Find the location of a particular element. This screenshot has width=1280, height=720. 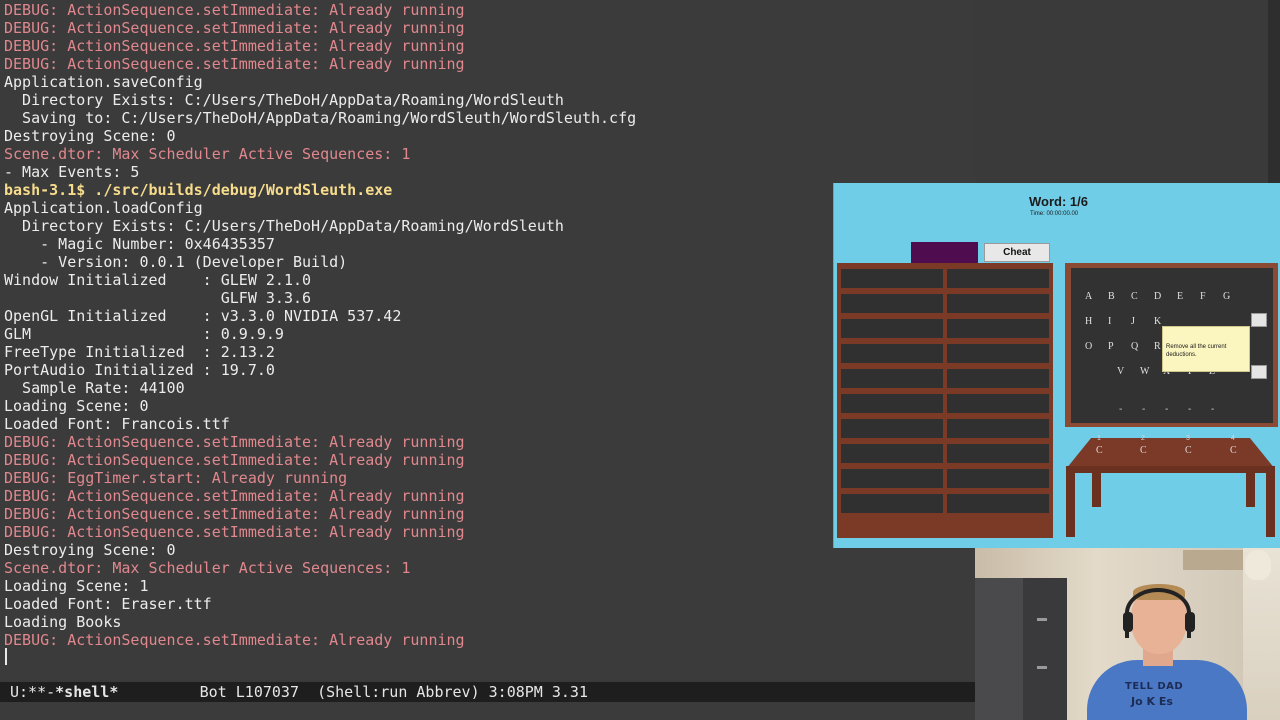

letter-tile: R is located at coordinates (1157, 346).